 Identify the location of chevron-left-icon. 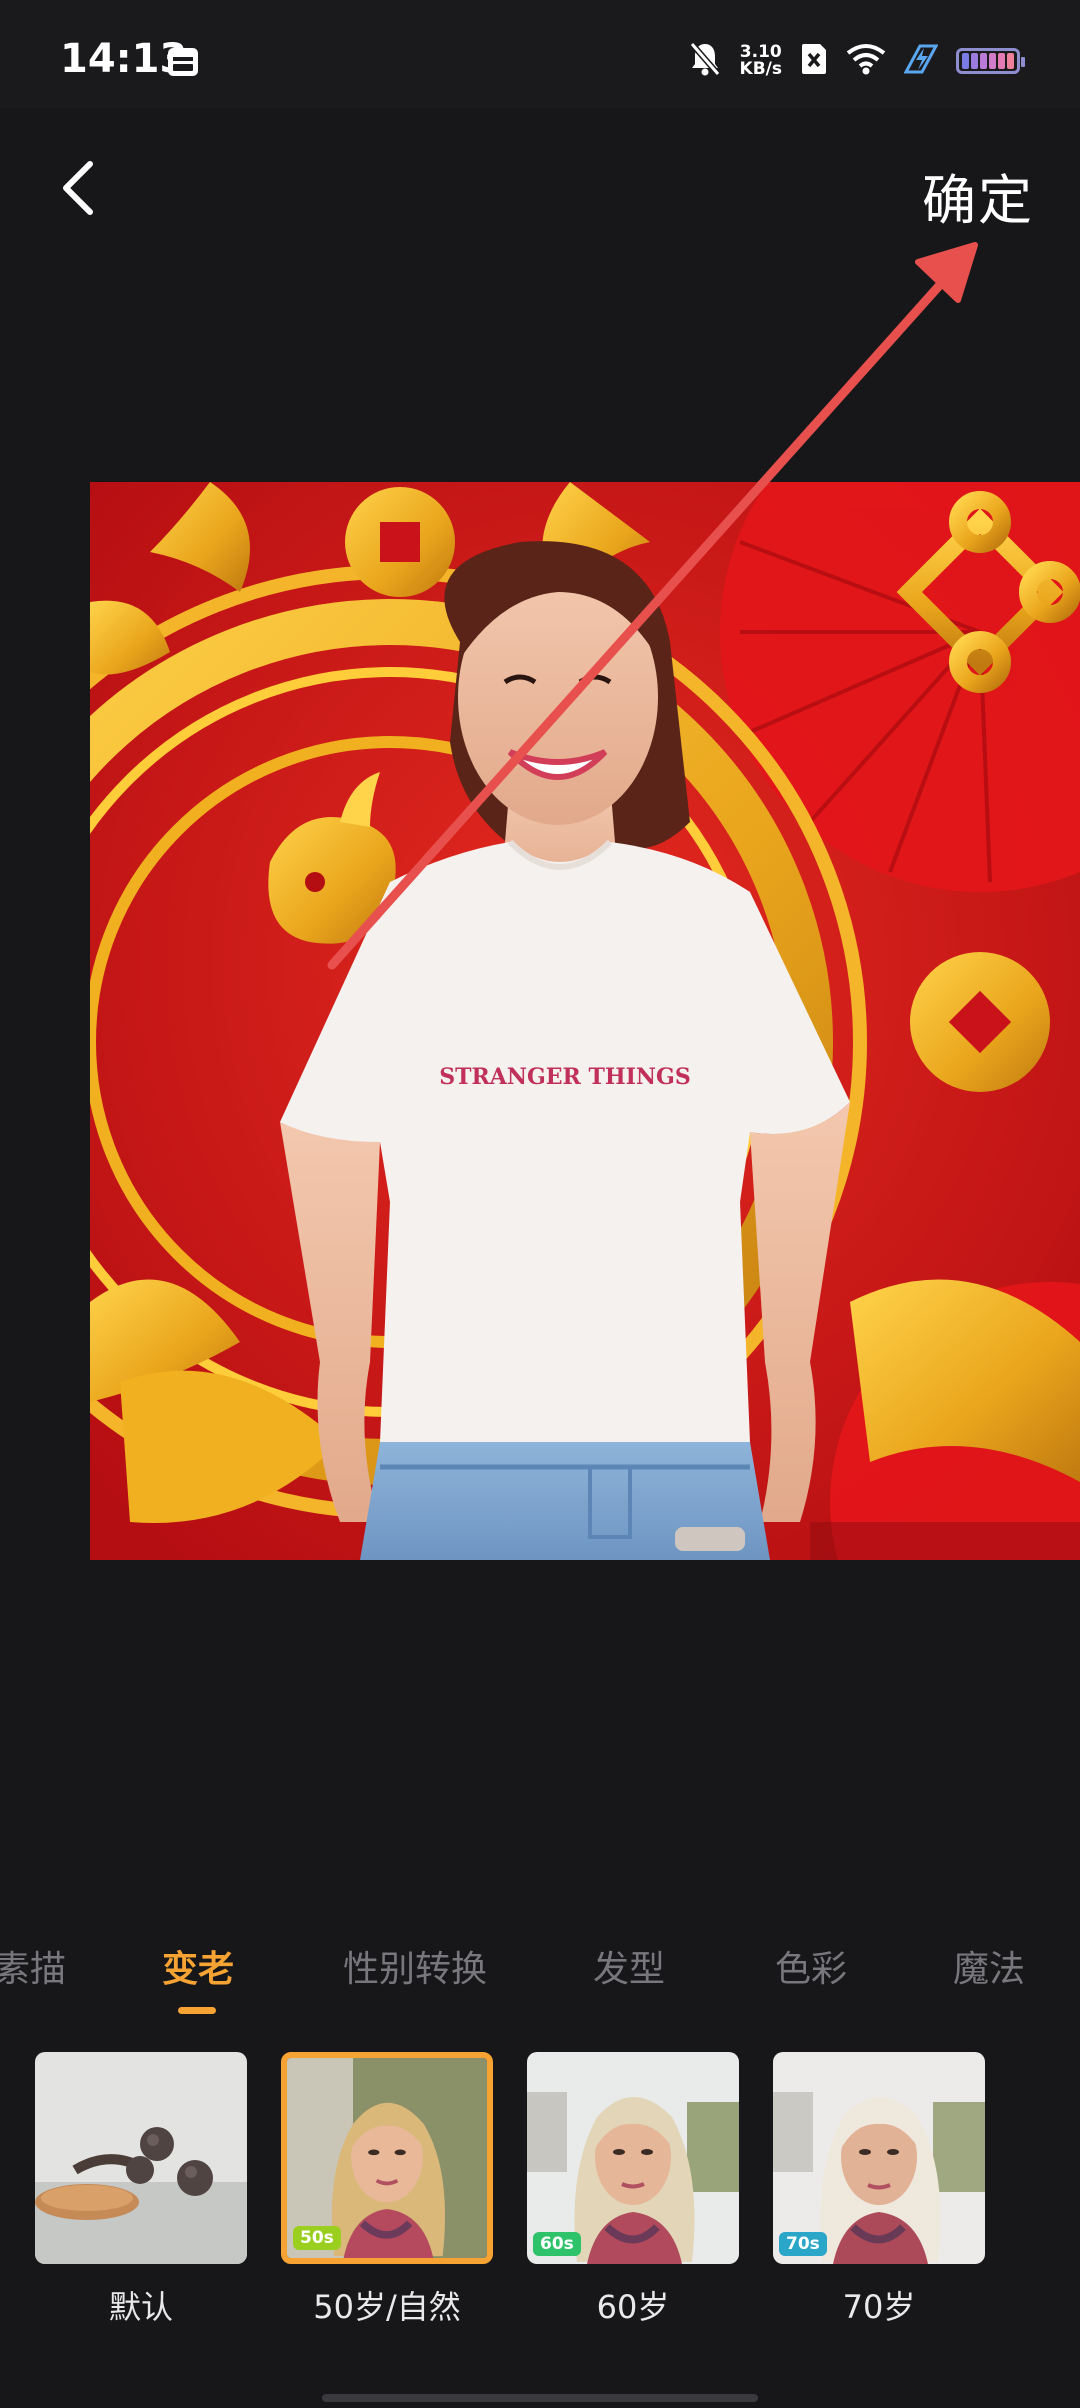
(78, 188).